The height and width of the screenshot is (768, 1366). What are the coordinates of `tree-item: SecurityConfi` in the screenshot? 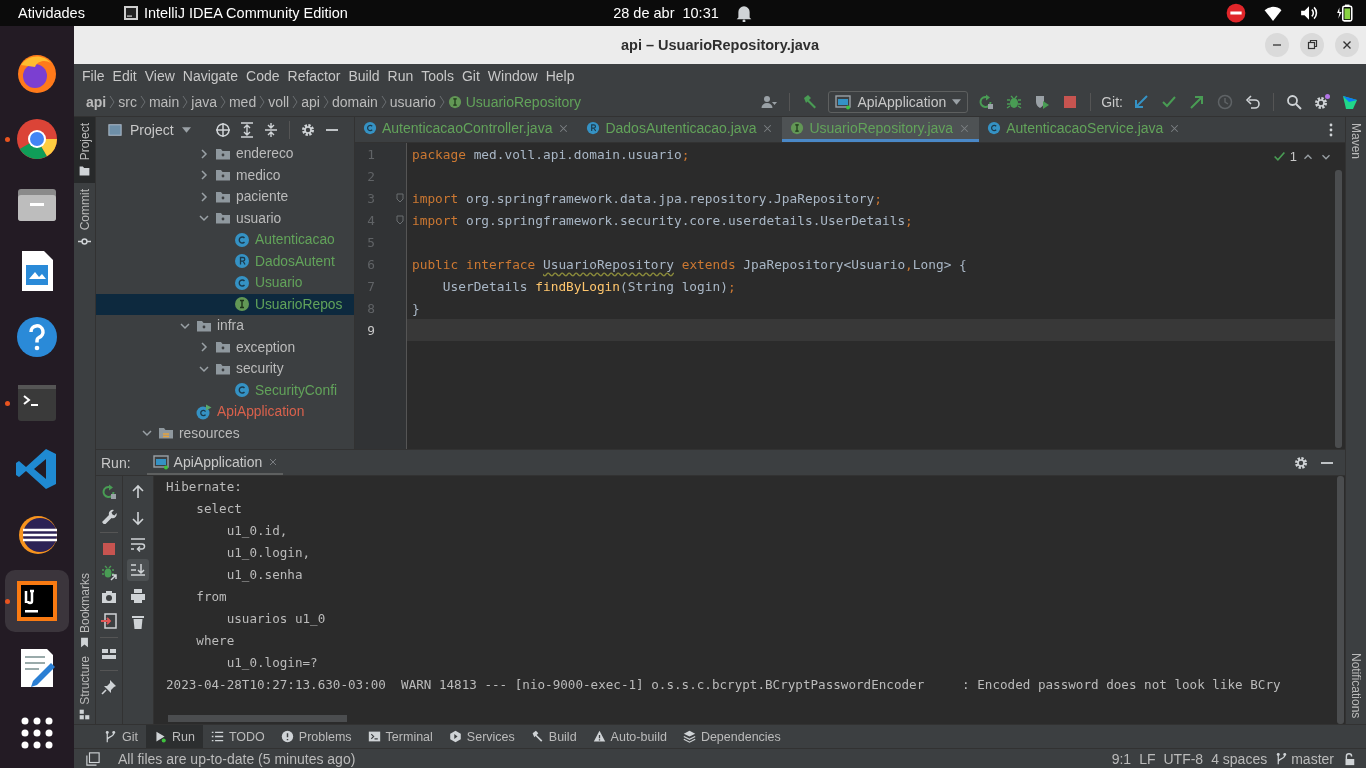 It's located at (296, 390).